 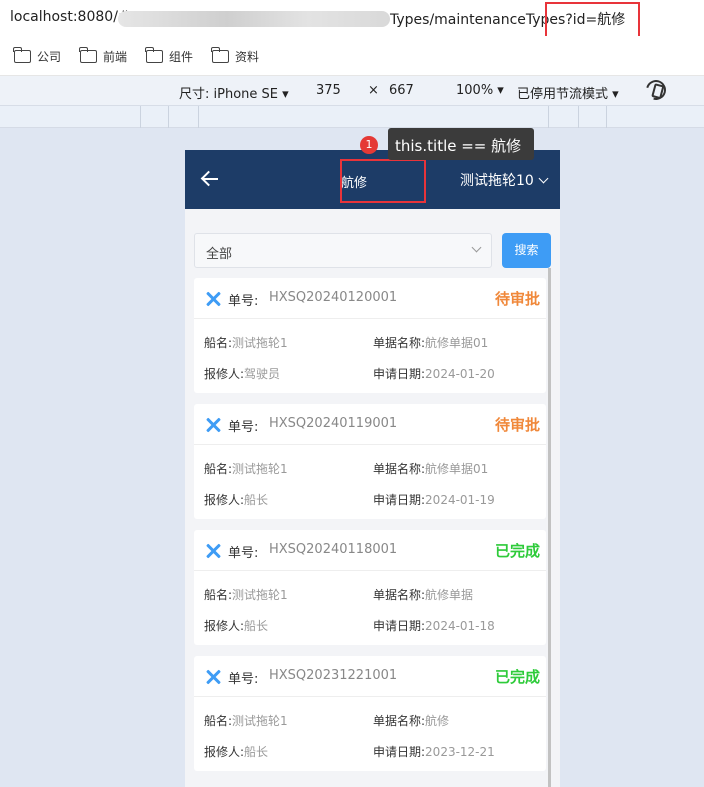 I want to click on card-header: 单号: HXSQ20240119001 待审批, so click(x=370, y=424).